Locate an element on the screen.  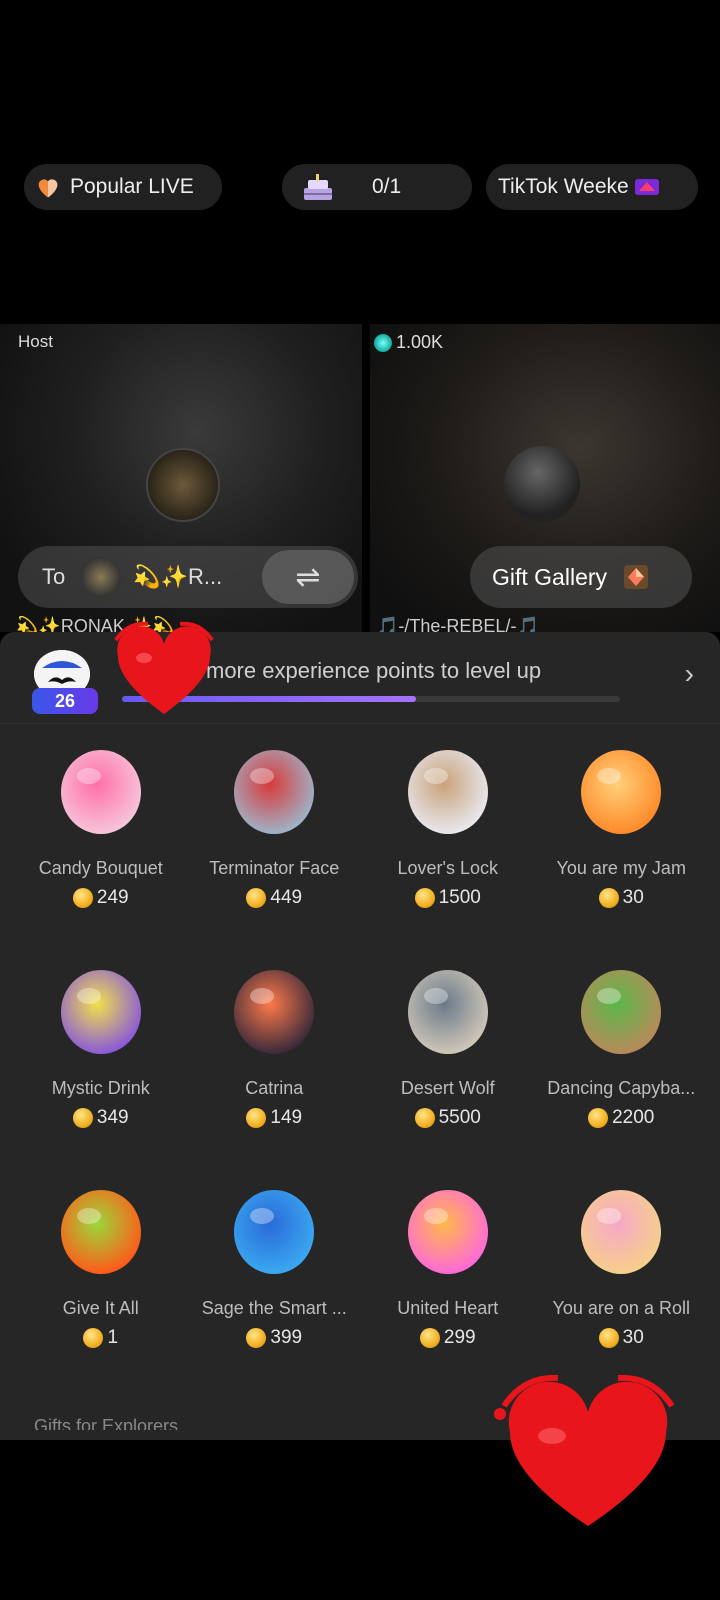
gift-name: Catrina is located at coordinates (274, 1088).